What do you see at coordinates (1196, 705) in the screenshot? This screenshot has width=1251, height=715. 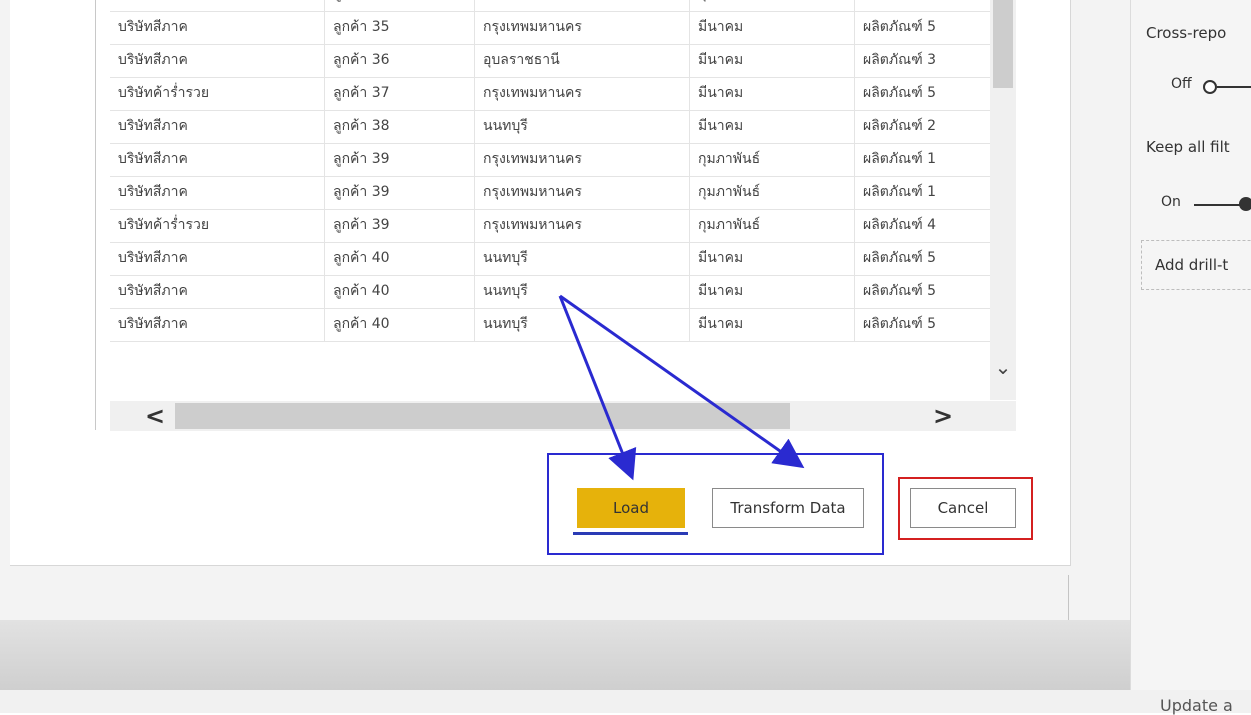 I see `update-status-text: Update a` at bounding box center [1196, 705].